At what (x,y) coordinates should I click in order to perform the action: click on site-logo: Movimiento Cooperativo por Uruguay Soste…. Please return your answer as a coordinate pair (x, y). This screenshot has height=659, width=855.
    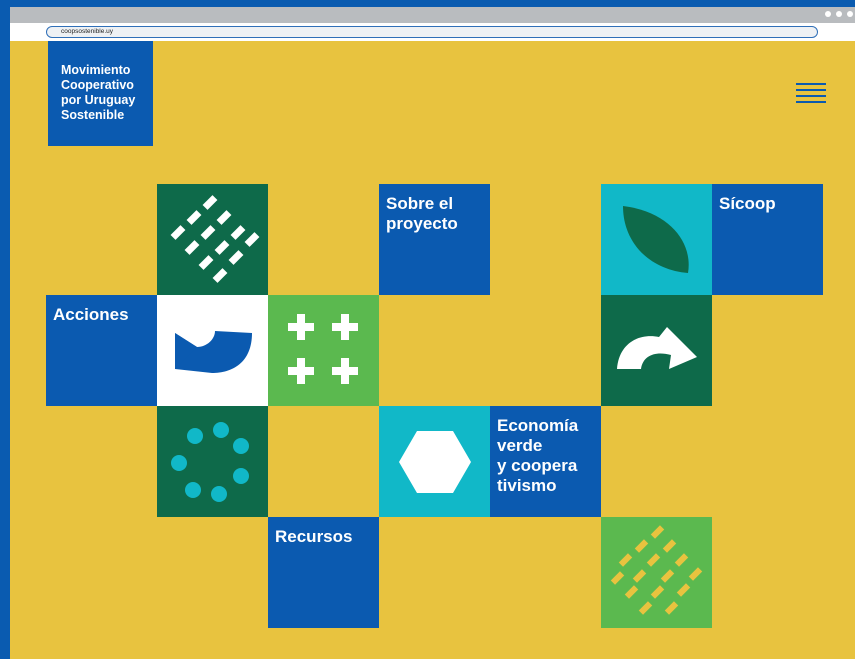
    Looking at the image, I should click on (100, 93).